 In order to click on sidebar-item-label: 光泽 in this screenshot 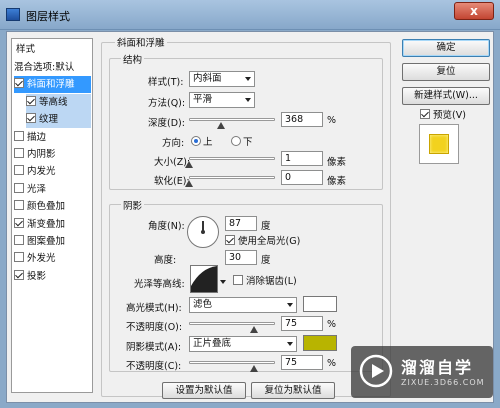, I will do `click(37, 189)`.